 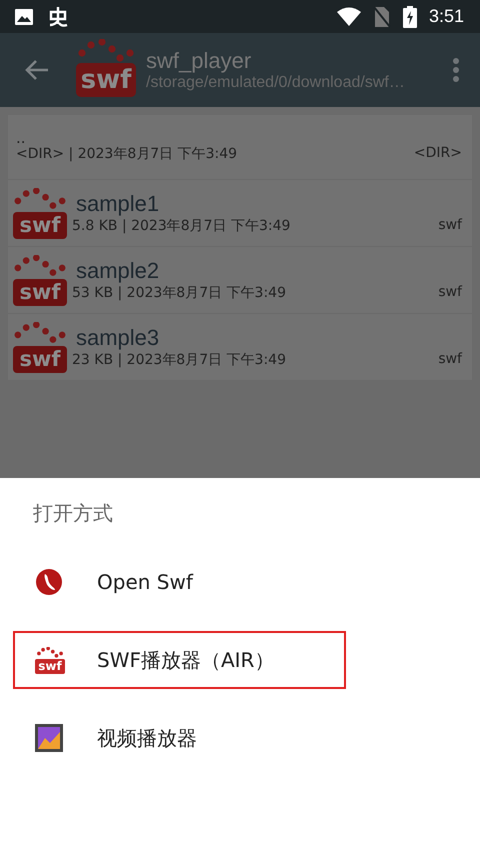 I want to click on app-option: Open Swf, so click(x=179, y=582).